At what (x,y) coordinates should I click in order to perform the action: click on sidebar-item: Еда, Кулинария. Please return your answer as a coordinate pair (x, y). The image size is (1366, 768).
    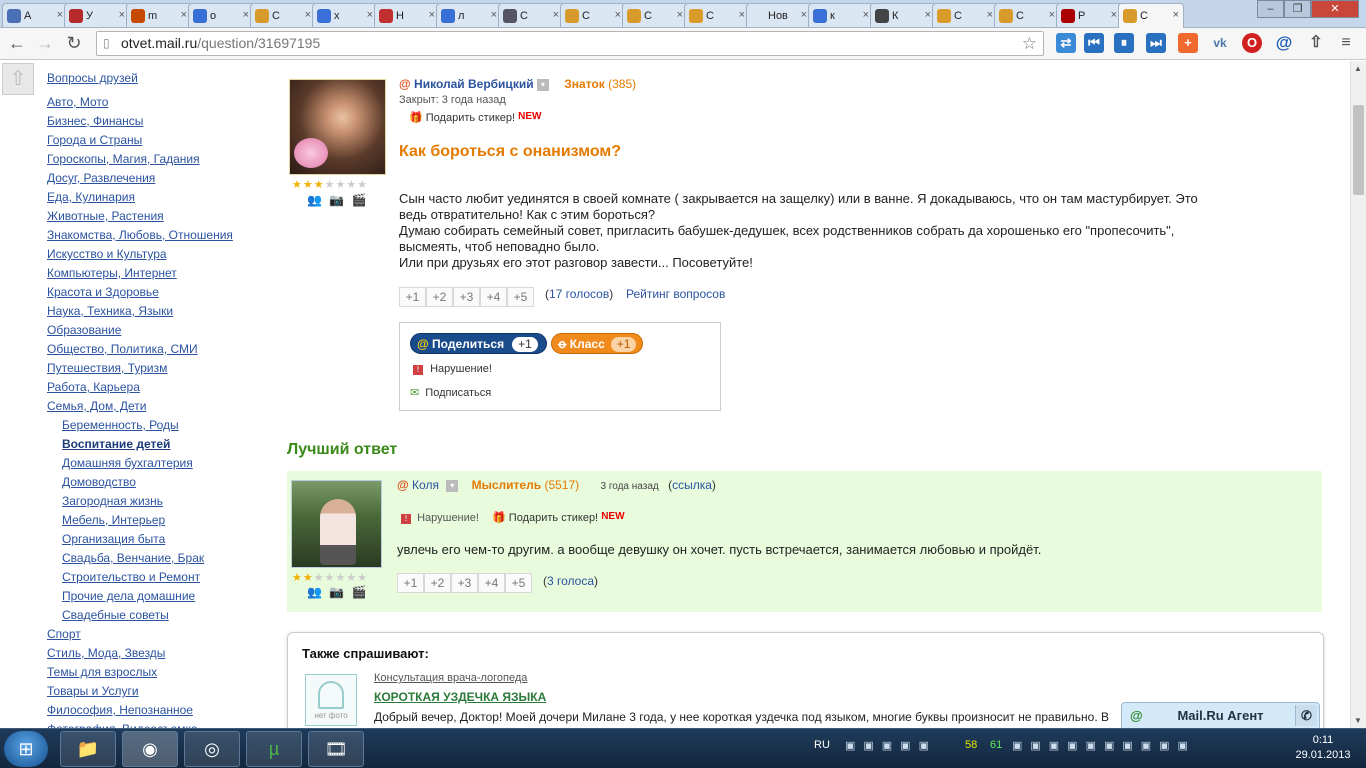
    Looking at the image, I should click on (167, 199).